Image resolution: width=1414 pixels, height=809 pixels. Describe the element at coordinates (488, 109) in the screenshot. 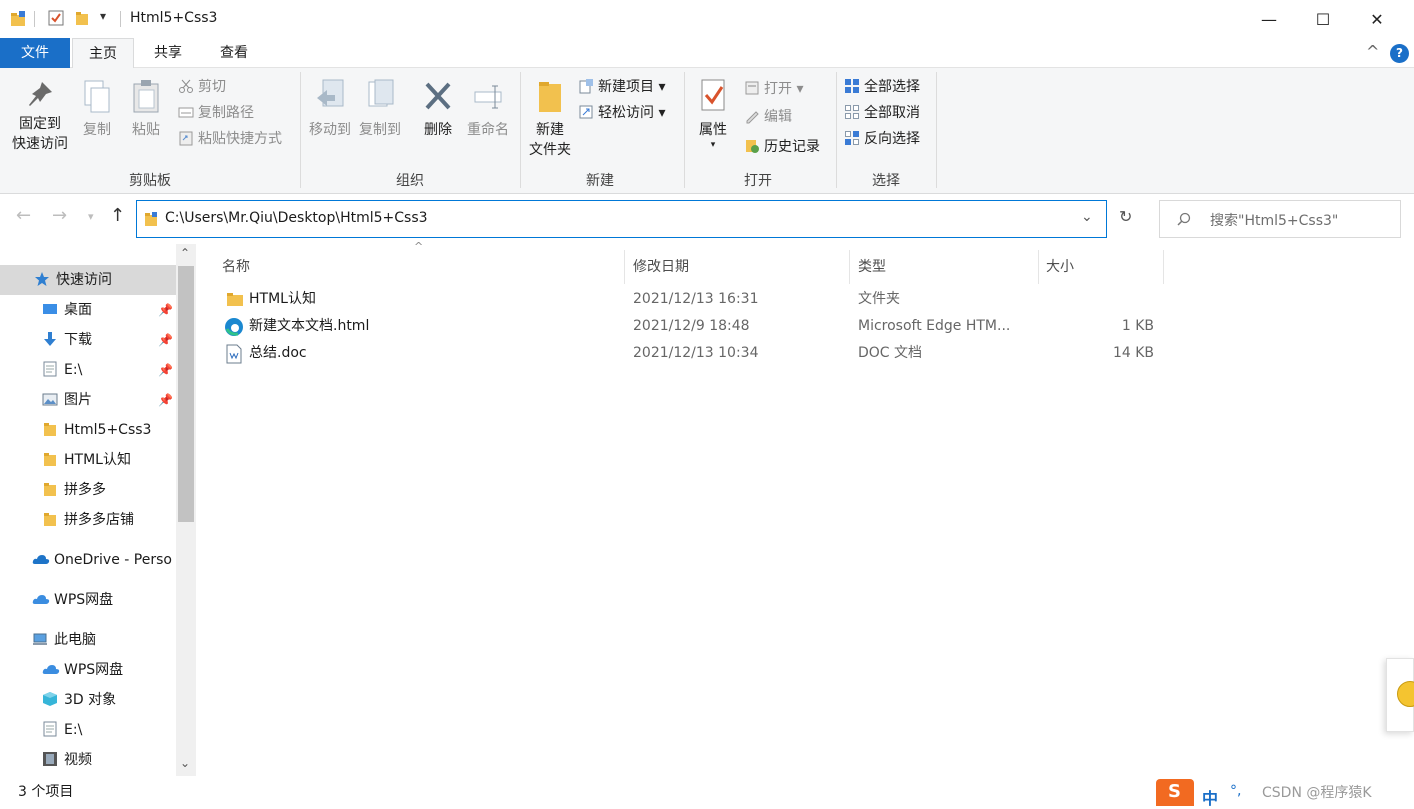

I see `rename-button: 重命名` at that location.